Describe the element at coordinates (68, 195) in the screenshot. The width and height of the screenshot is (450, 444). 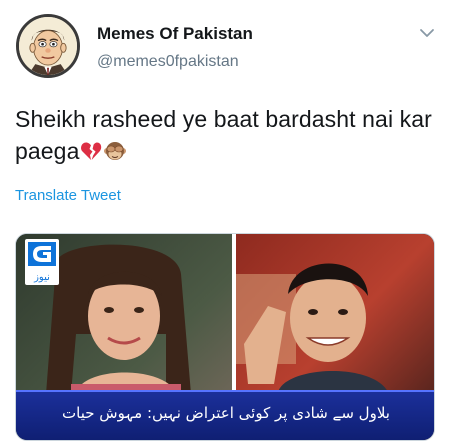
I see `translate-tweet-link: Translate Tweet` at that location.